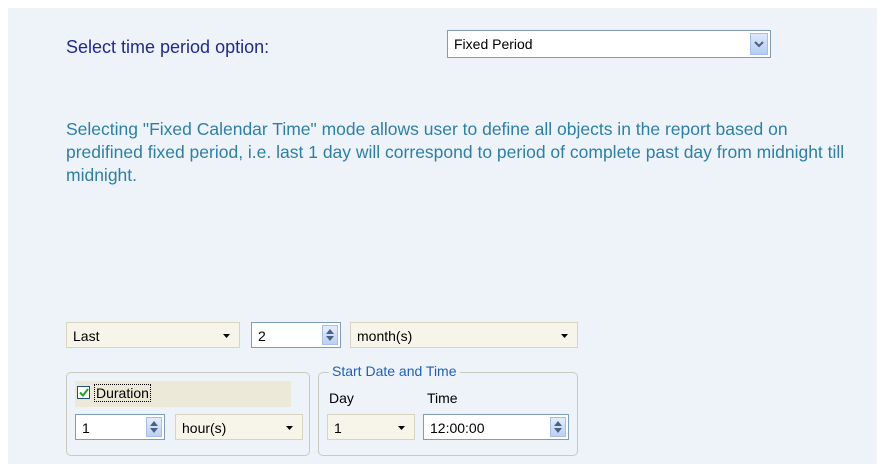 This screenshot has width=885, height=472. I want to click on range-count-value: 2, so click(262, 336).